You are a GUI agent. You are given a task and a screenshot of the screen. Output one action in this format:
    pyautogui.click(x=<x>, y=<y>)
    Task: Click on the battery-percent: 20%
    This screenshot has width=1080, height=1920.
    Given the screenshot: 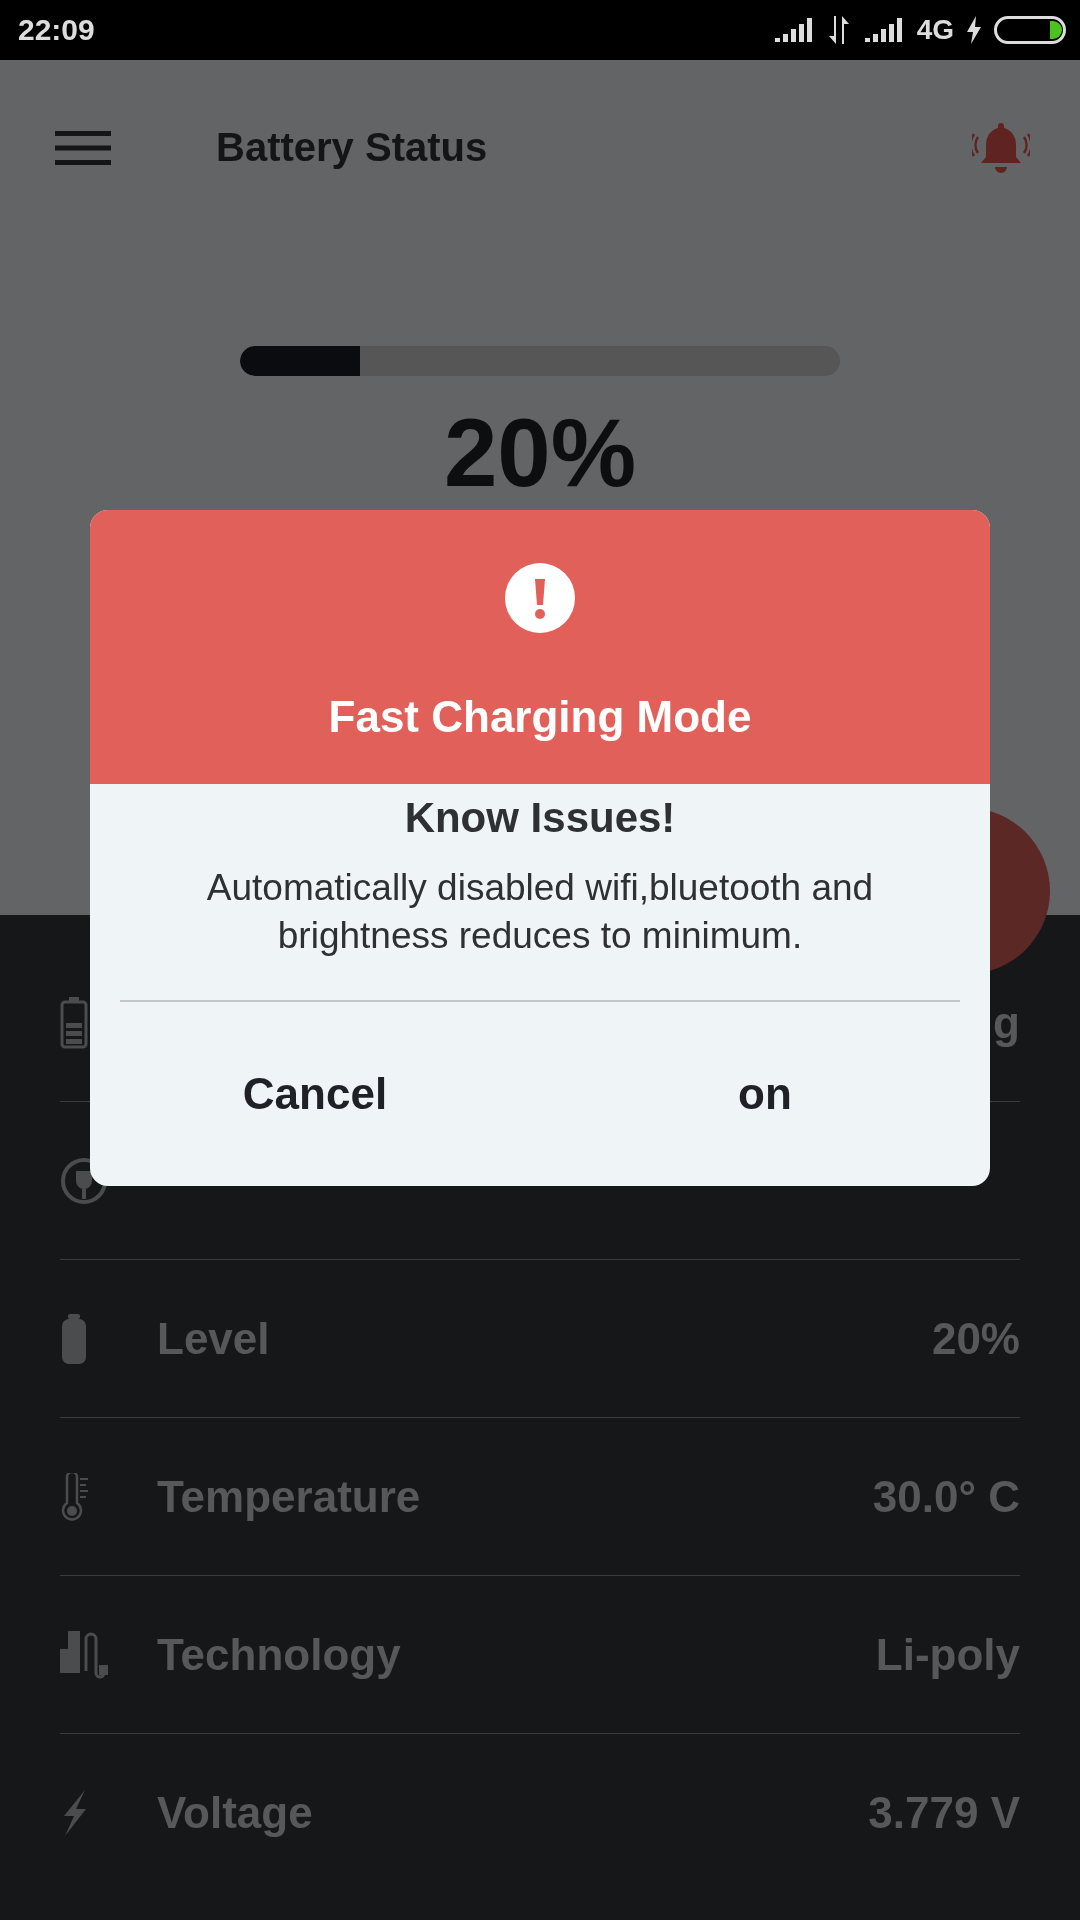 What is the action you would take?
    pyautogui.click(x=540, y=453)
    